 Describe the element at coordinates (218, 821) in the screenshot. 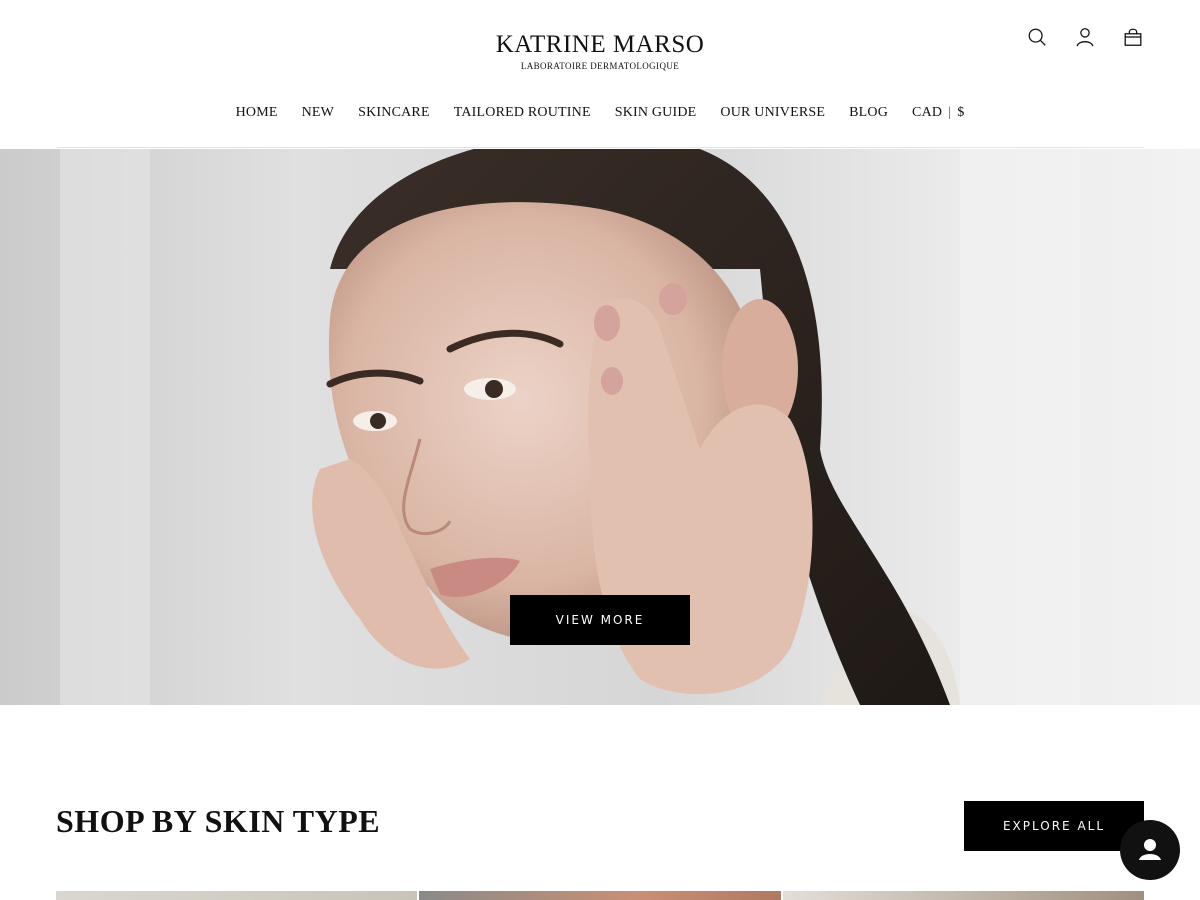

I see `section-title: SHOP BY SKIN TYPE` at that location.